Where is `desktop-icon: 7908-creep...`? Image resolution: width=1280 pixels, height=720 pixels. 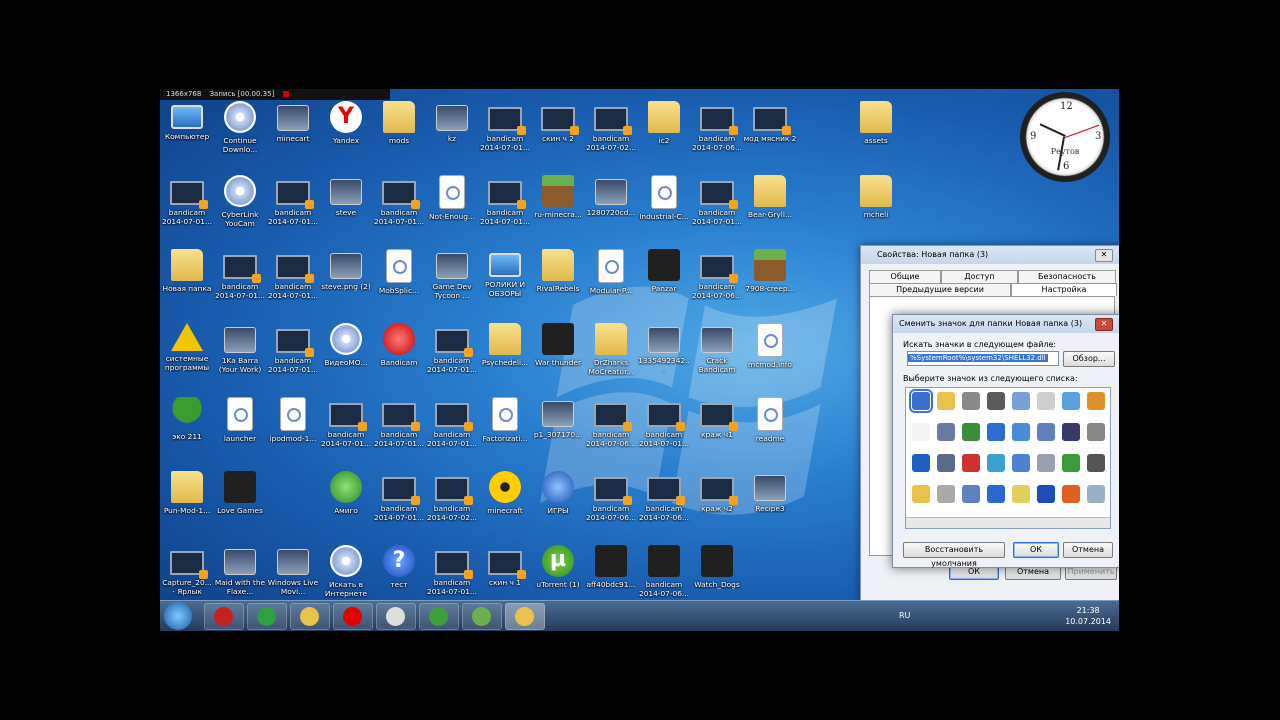
desktop-icon: 7908-creep... is located at coordinates (770, 284).